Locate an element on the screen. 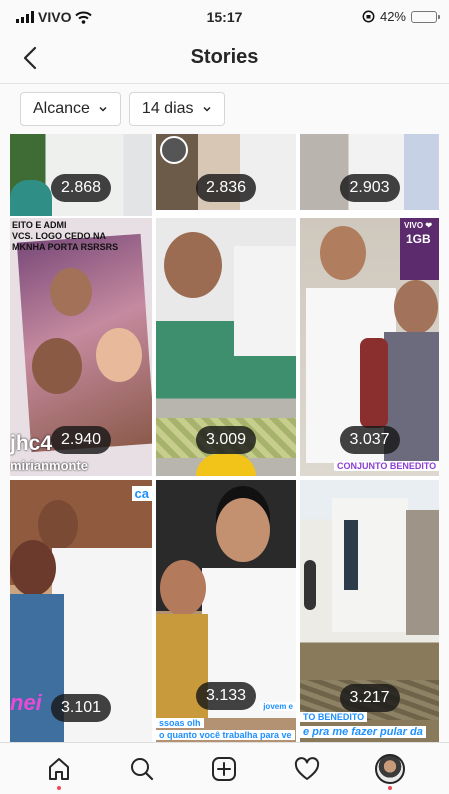  story-caption: EITO E ADMI is located at coordinates (39, 225).